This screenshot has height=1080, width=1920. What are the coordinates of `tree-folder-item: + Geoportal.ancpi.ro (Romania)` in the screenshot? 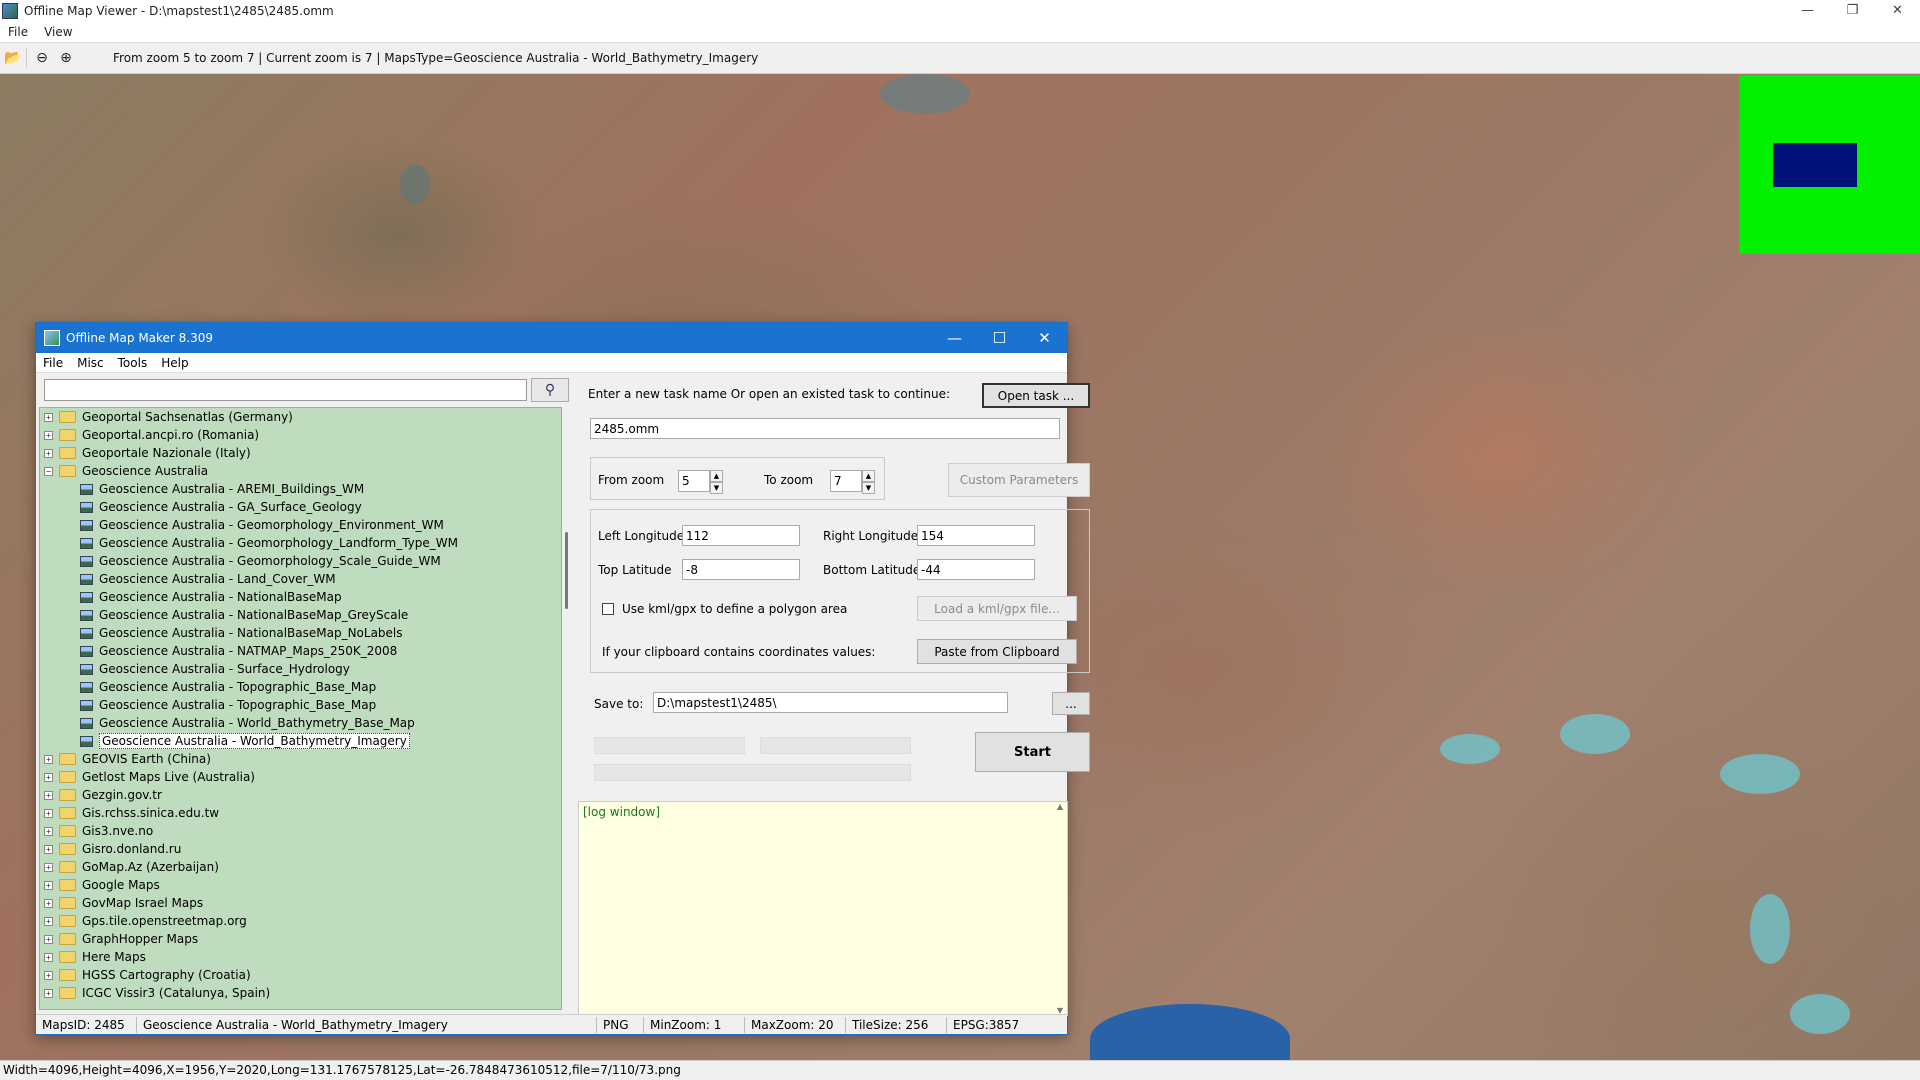 It's located at (300, 435).